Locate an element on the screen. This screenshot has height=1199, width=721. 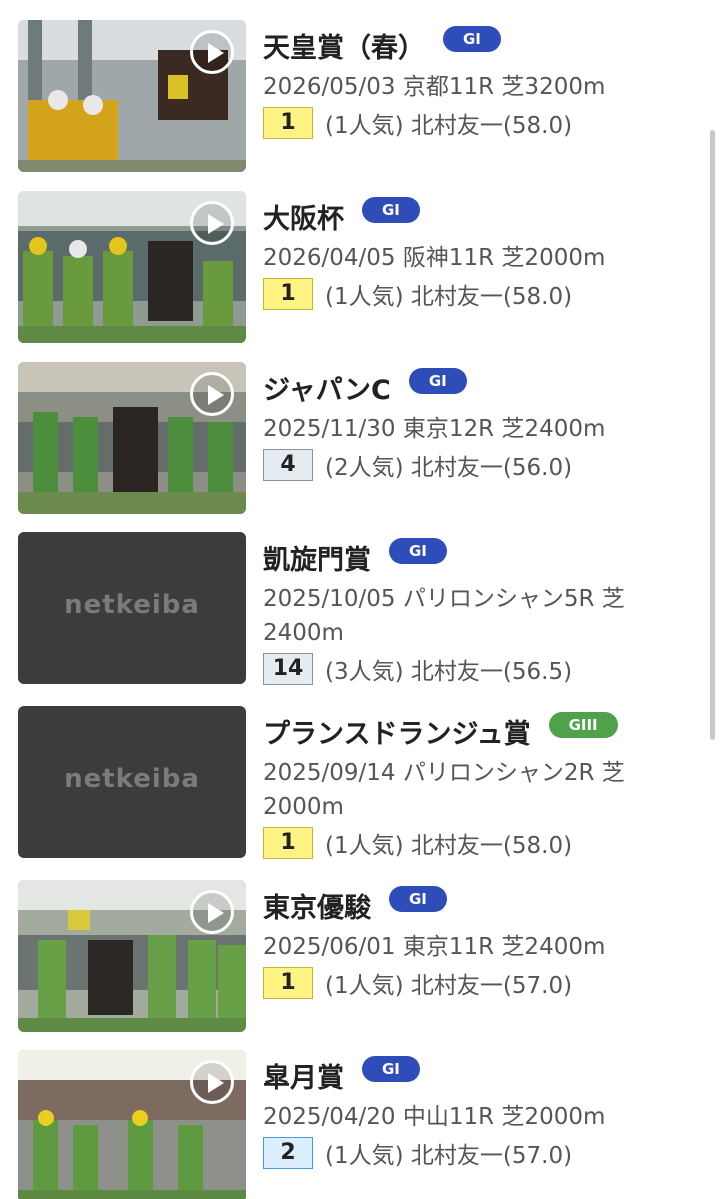
race-name: 皐月賞 is located at coordinates (303, 1075).